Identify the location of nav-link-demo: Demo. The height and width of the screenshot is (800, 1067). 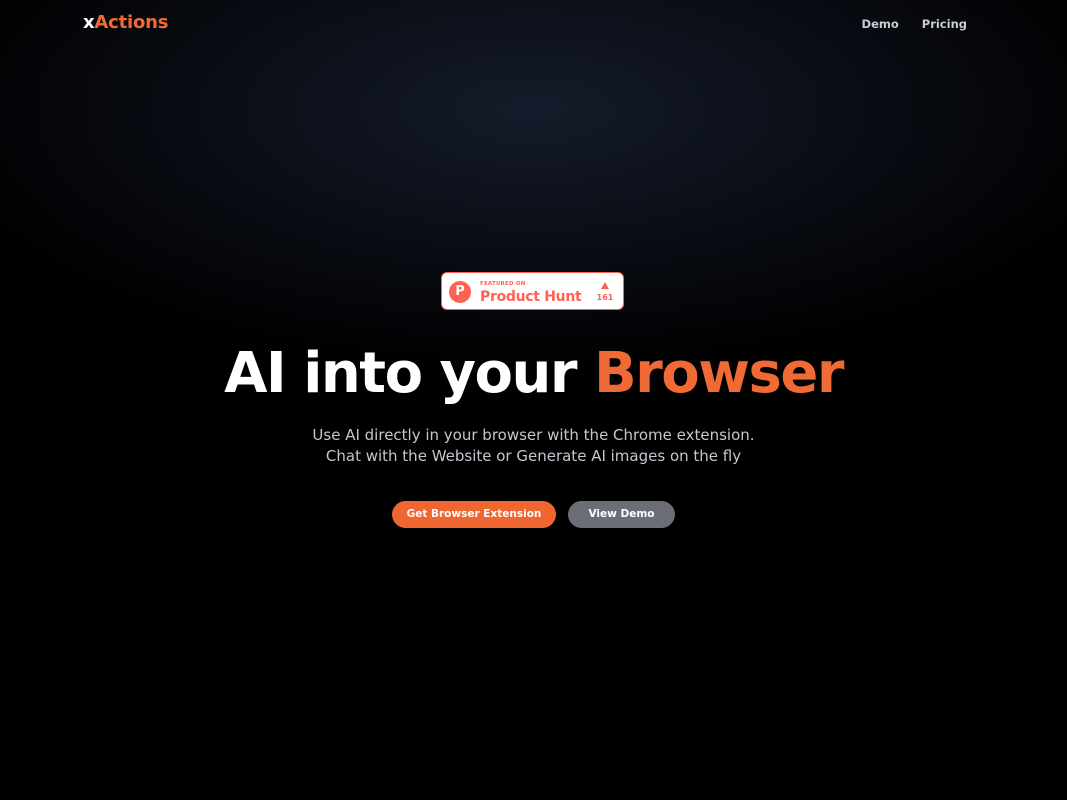
(880, 24).